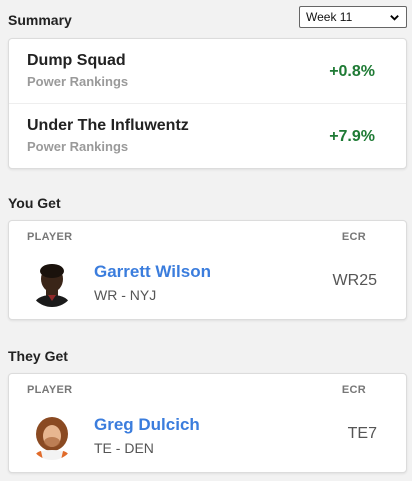 Image resolution: width=412 pixels, height=481 pixels. Describe the element at coordinates (34, 203) in the screenshot. I see `you-get-title: You Get` at that location.